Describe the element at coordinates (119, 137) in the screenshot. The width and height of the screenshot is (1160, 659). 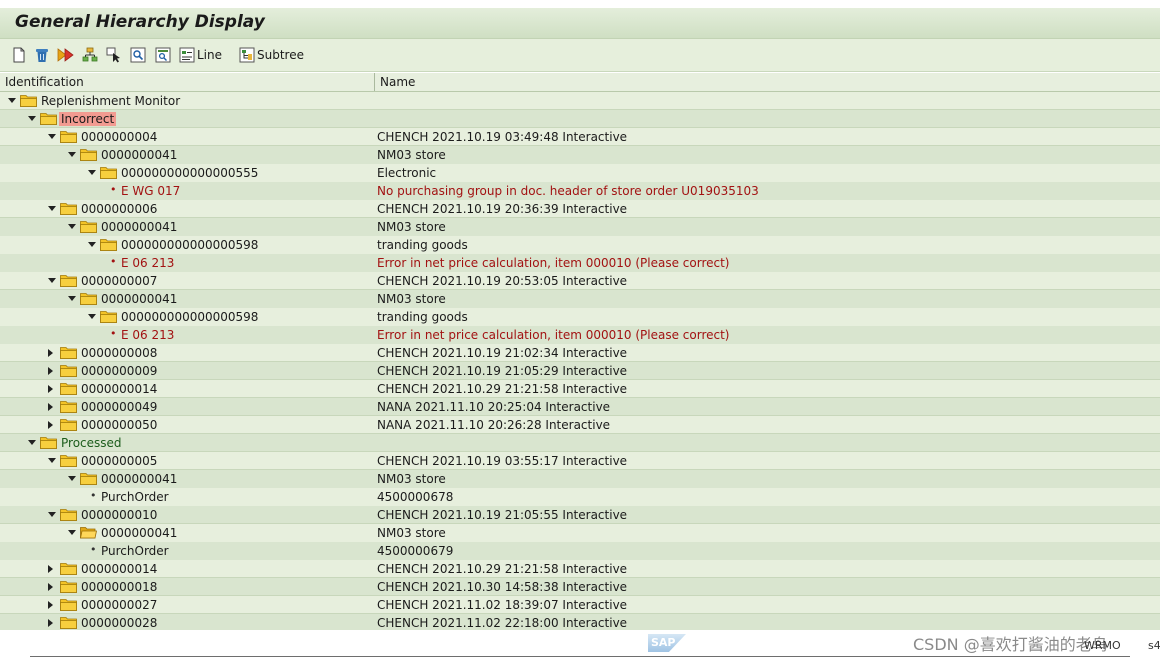
I see `node-identification: 0000000004` at that location.